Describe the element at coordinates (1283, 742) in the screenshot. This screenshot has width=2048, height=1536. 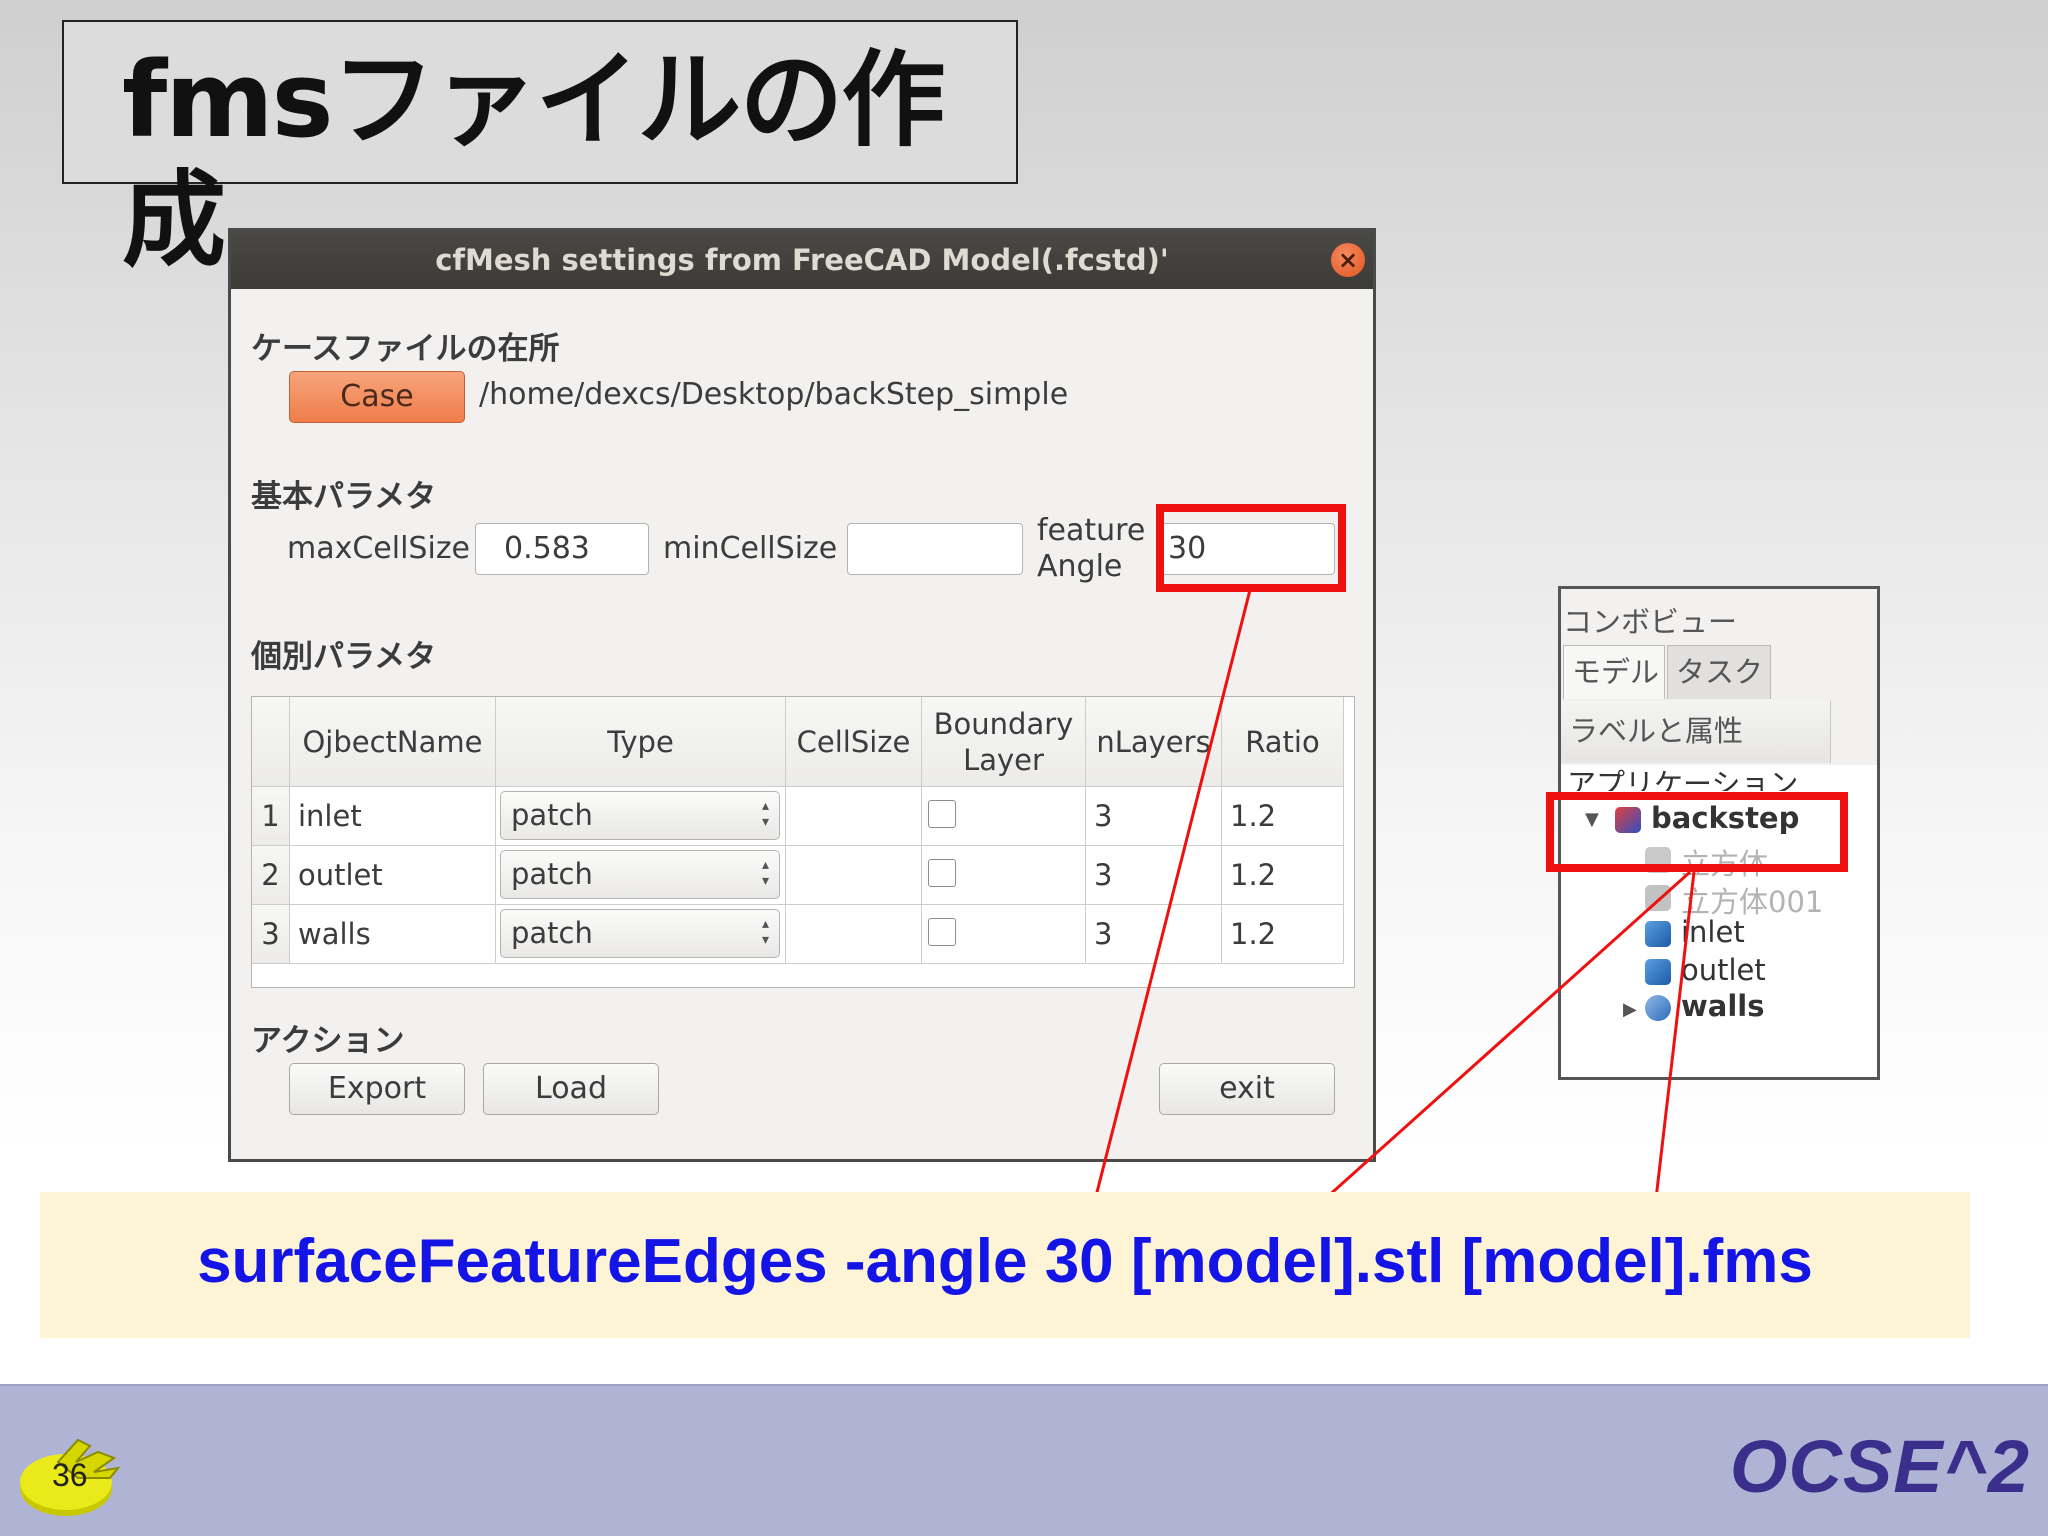
I see `column-header-ratio: Ratio` at that location.